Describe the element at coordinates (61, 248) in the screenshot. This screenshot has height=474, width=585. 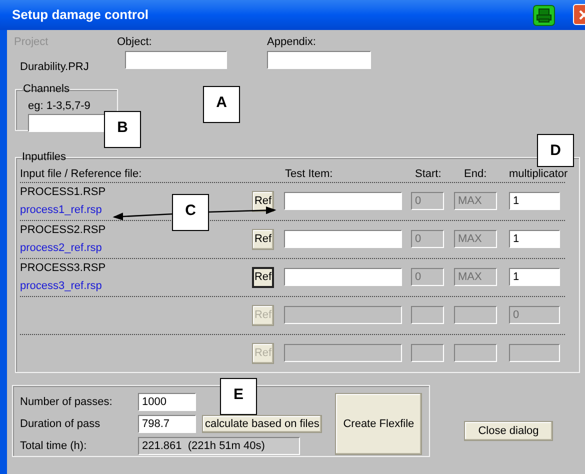
I see `reference-file-link: process2_ref.rsp` at that location.